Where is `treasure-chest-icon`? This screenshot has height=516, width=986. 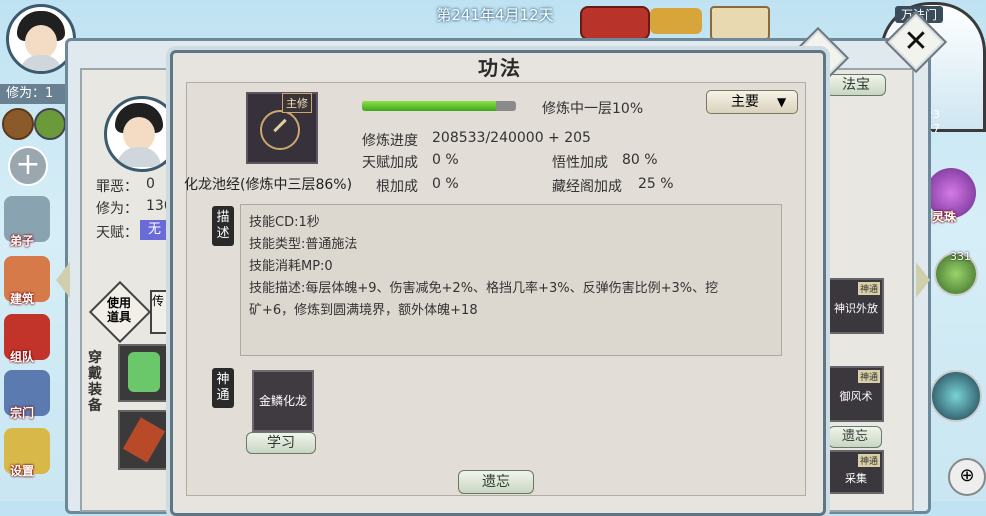 treasure-chest-icon is located at coordinates (615, 23).